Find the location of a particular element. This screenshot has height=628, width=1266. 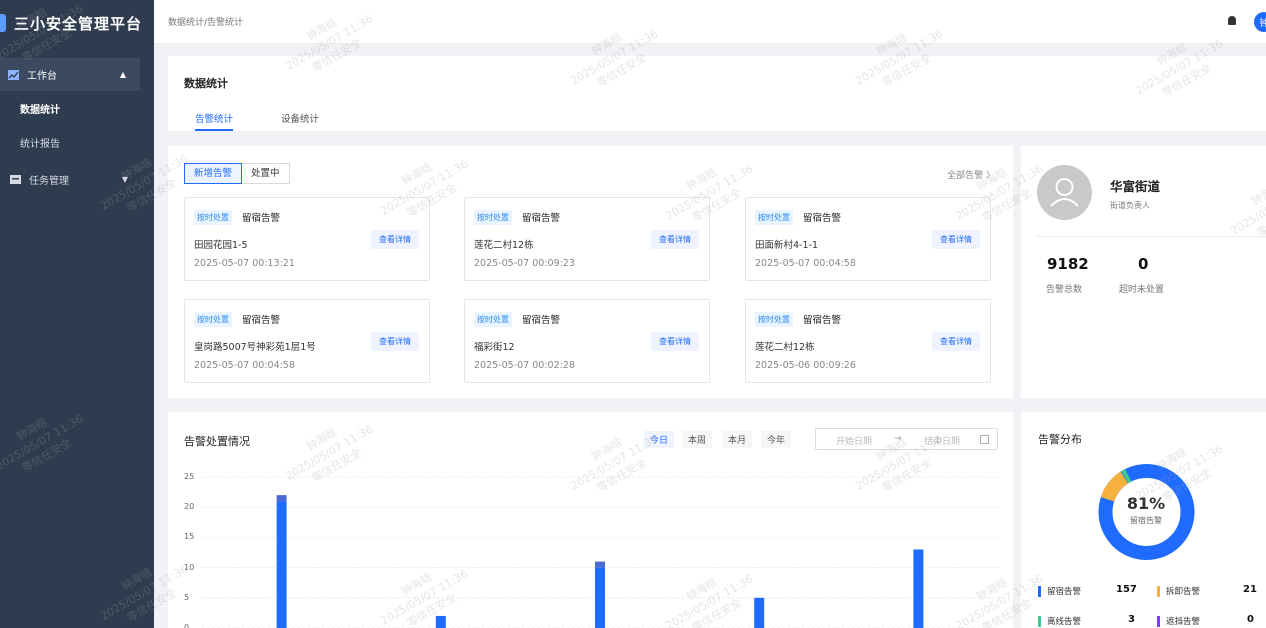

alert-time: 2025-05-07 00:09:23 is located at coordinates (524, 263).